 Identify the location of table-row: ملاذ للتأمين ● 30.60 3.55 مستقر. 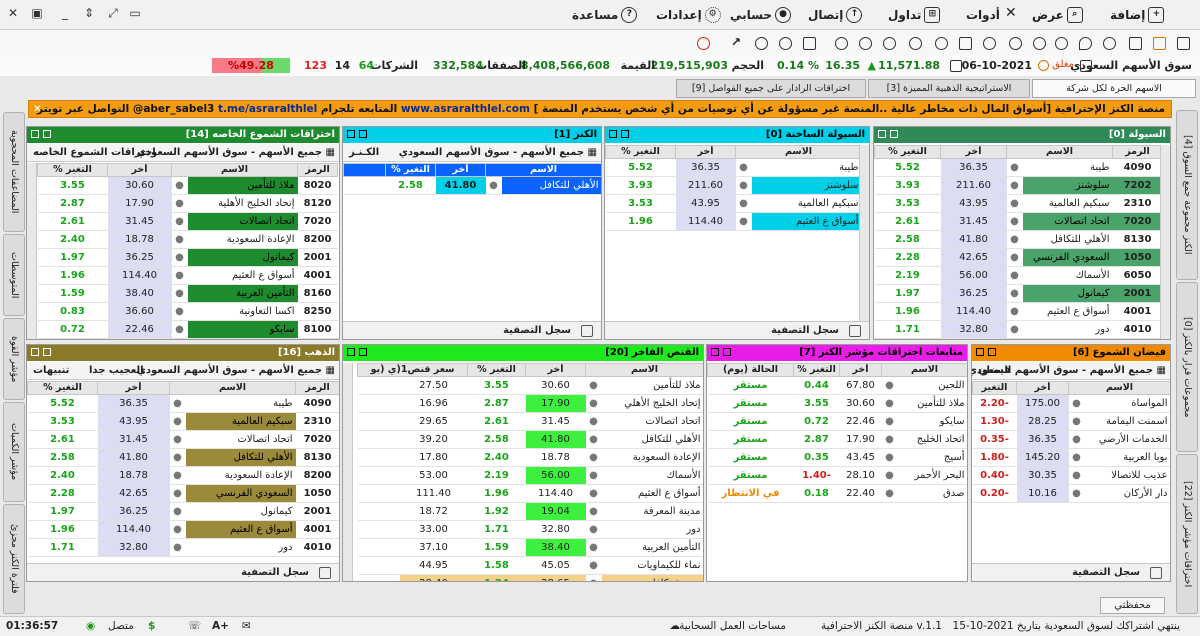
(837, 403).